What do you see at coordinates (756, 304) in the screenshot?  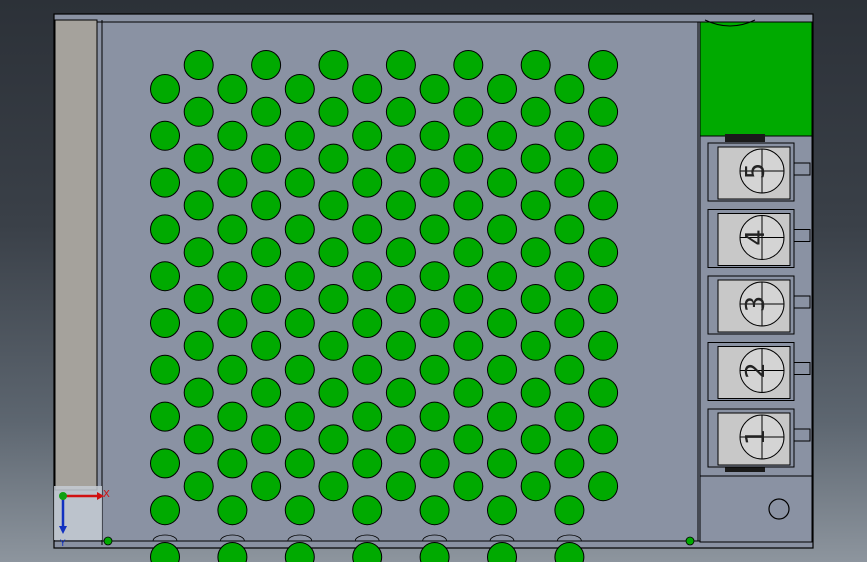 I see `terminal-number-label: 3` at bounding box center [756, 304].